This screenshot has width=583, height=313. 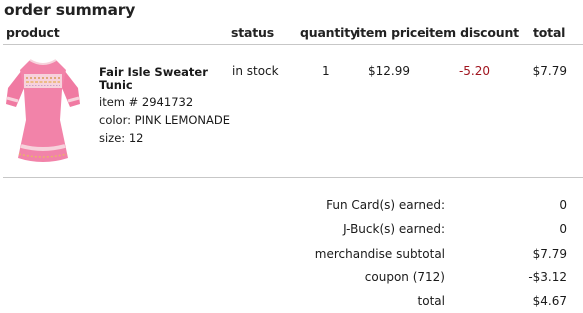 I want to click on item-total: $7.79, so click(x=549, y=71).